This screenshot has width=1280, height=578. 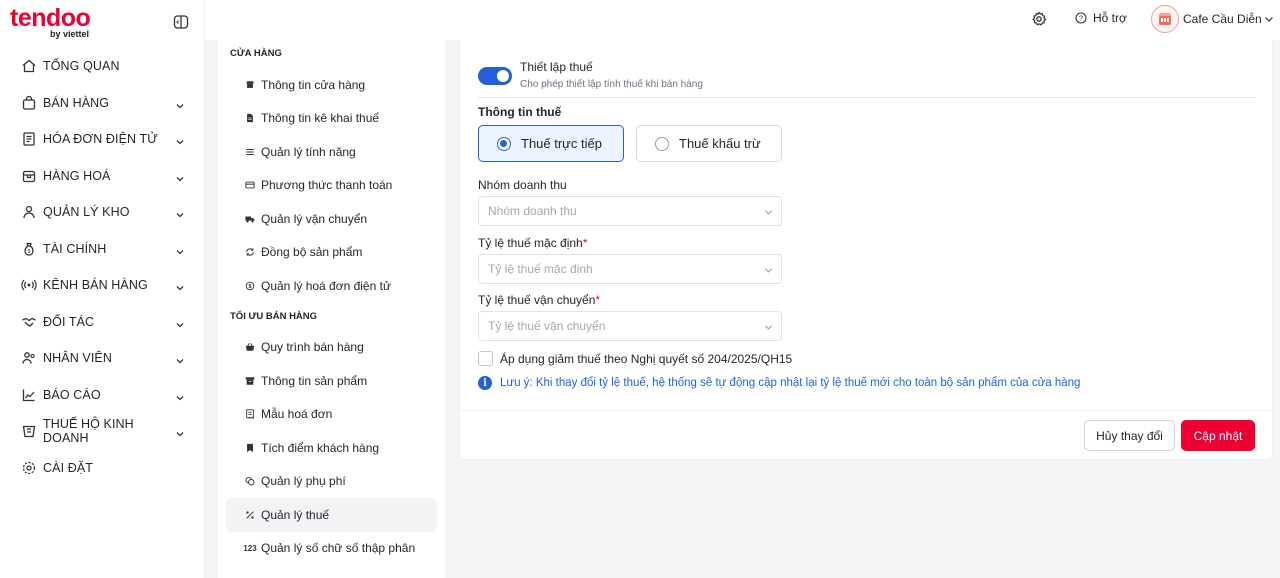 I want to click on sidebar-item-0: Tổng quan, so click(x=102, y=66).